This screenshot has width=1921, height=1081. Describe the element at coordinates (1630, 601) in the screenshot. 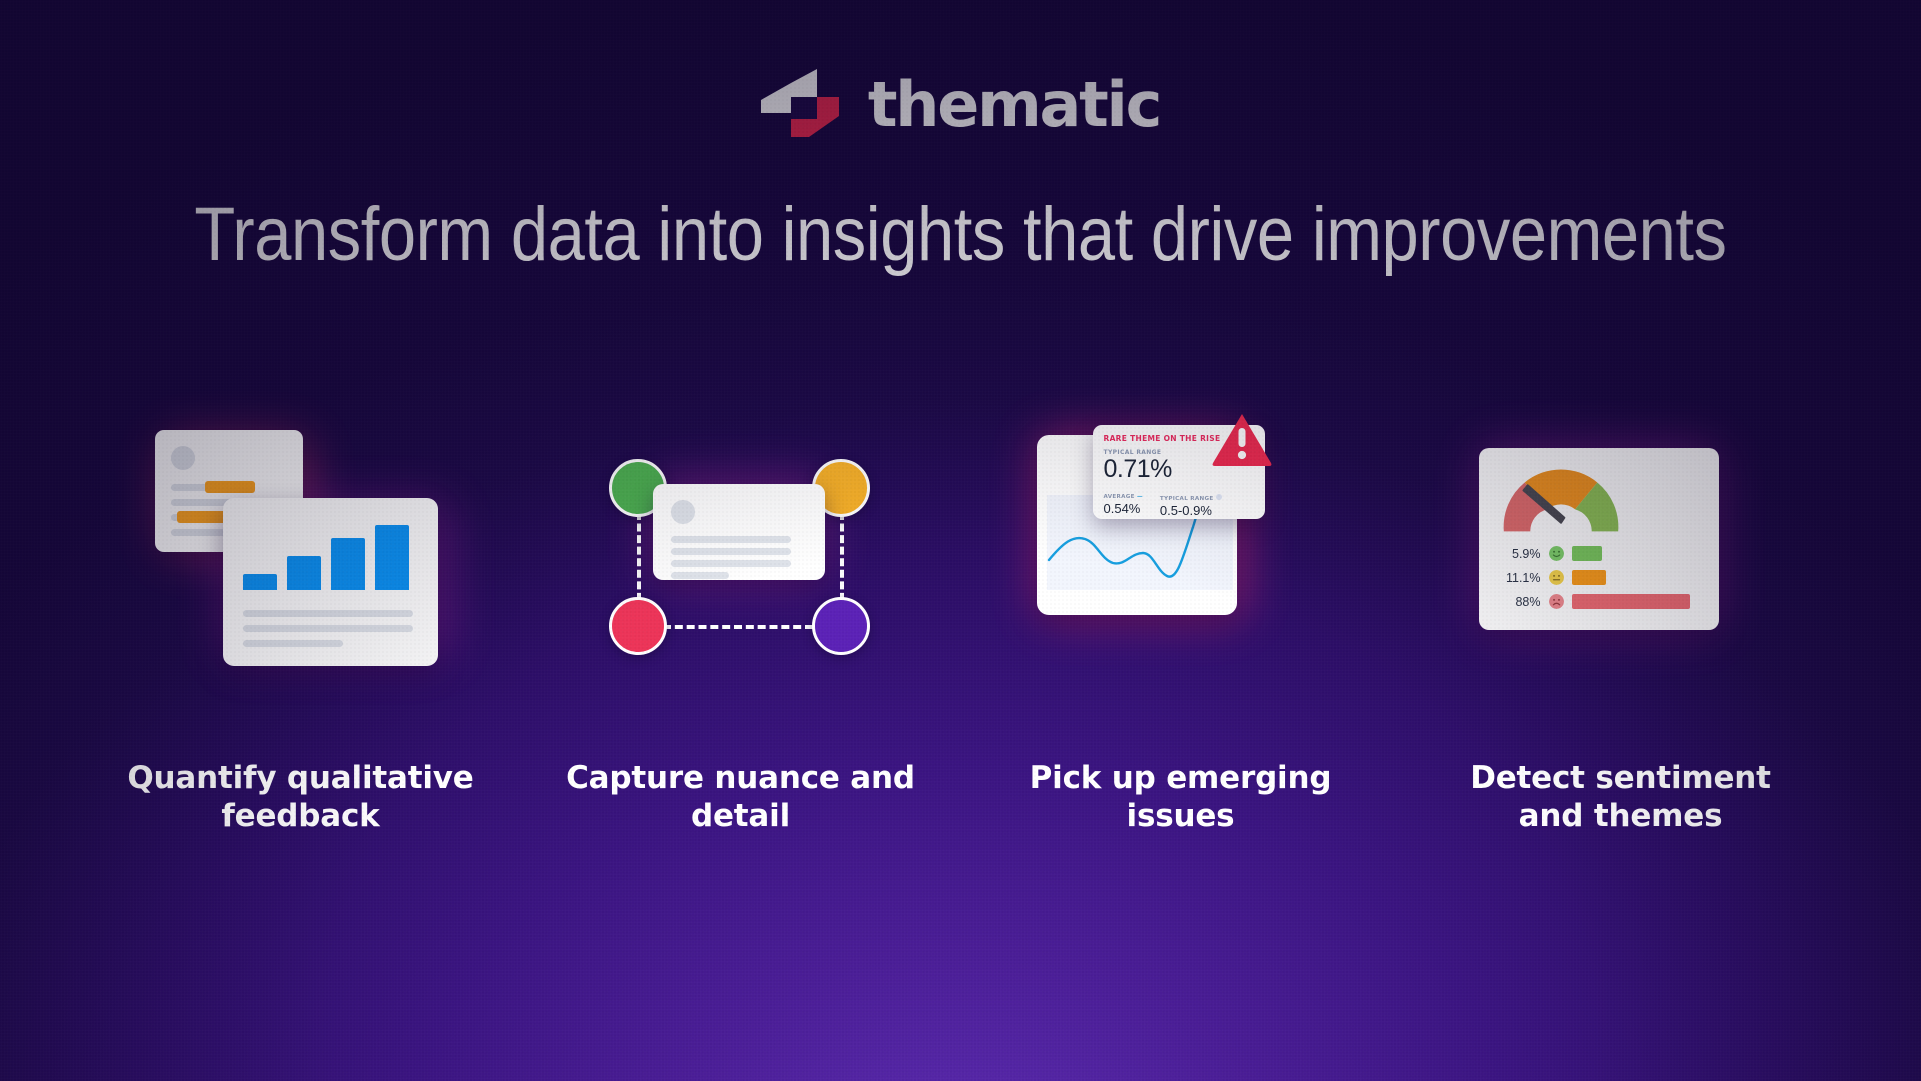

I see `sentiment-negative-bar` at that location.